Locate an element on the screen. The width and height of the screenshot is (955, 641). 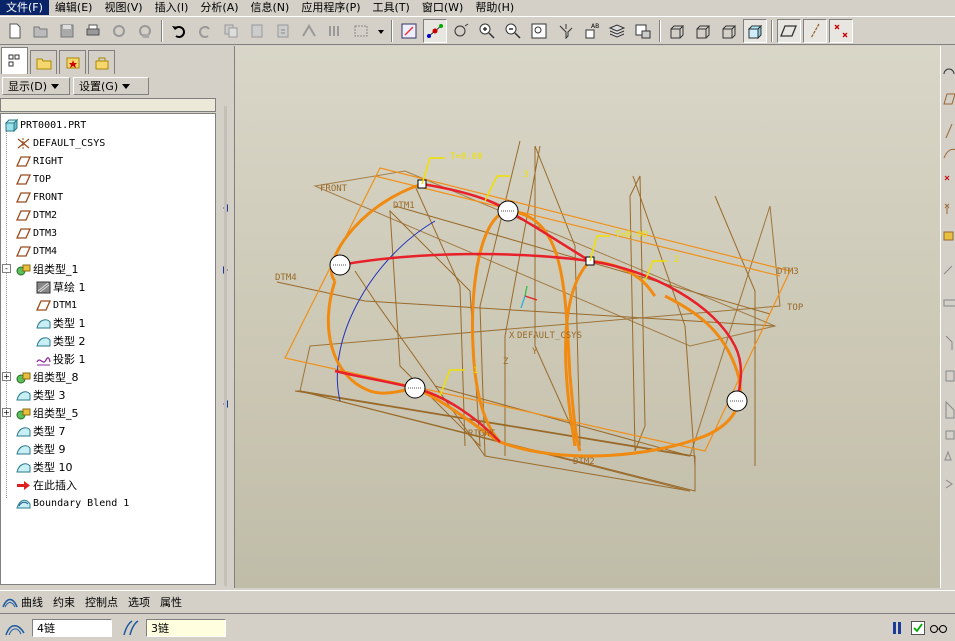
layers-icon is located at coordinates (617, 31).